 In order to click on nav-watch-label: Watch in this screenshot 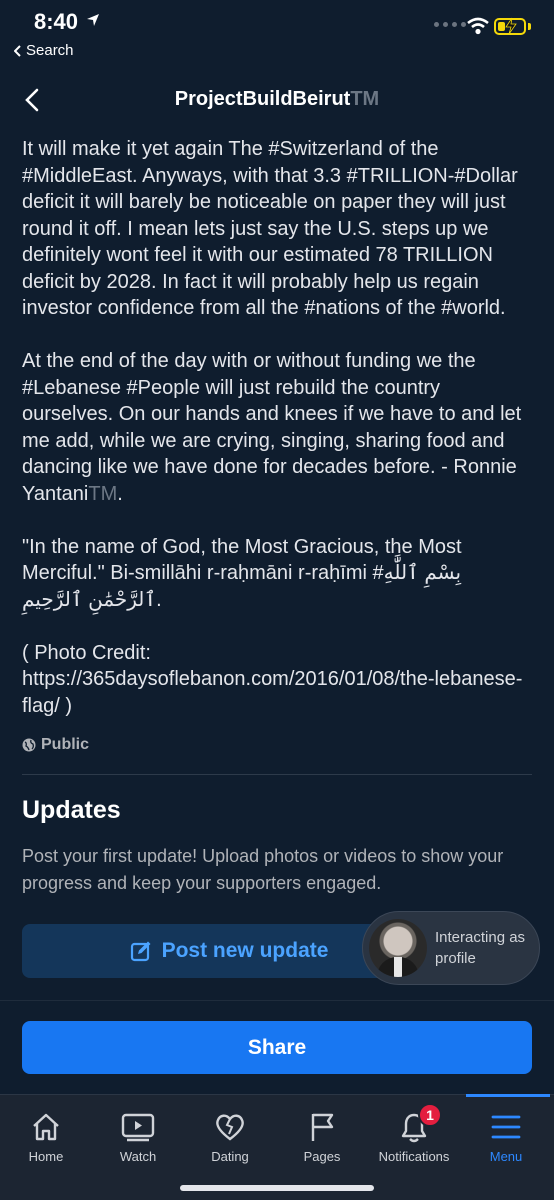, I will do `click(138, 1156)`.